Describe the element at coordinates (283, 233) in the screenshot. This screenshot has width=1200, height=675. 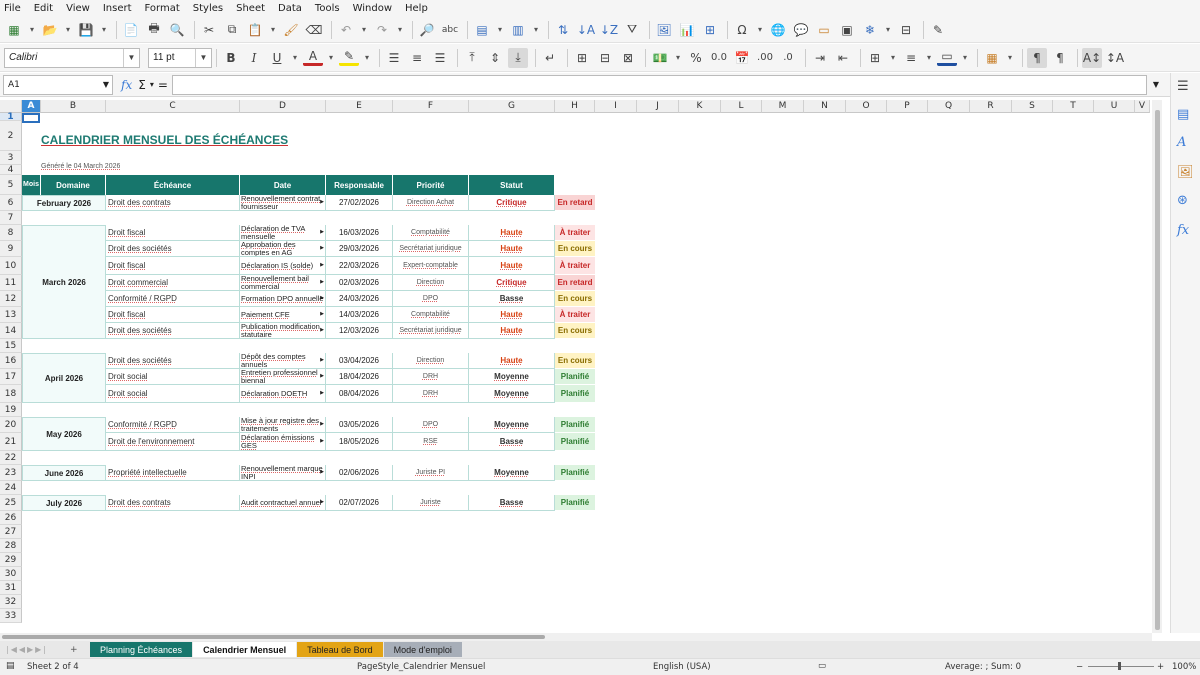
I see `echeance-cell: Déclaration de TVA mensuelle` at that location.